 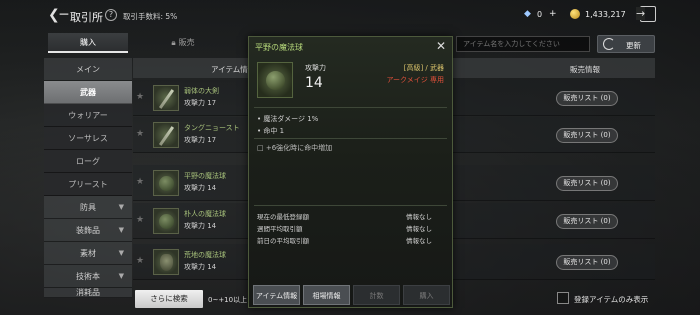 I want to click on gold-amount: 1,433,217, so click(x=605, y=14).